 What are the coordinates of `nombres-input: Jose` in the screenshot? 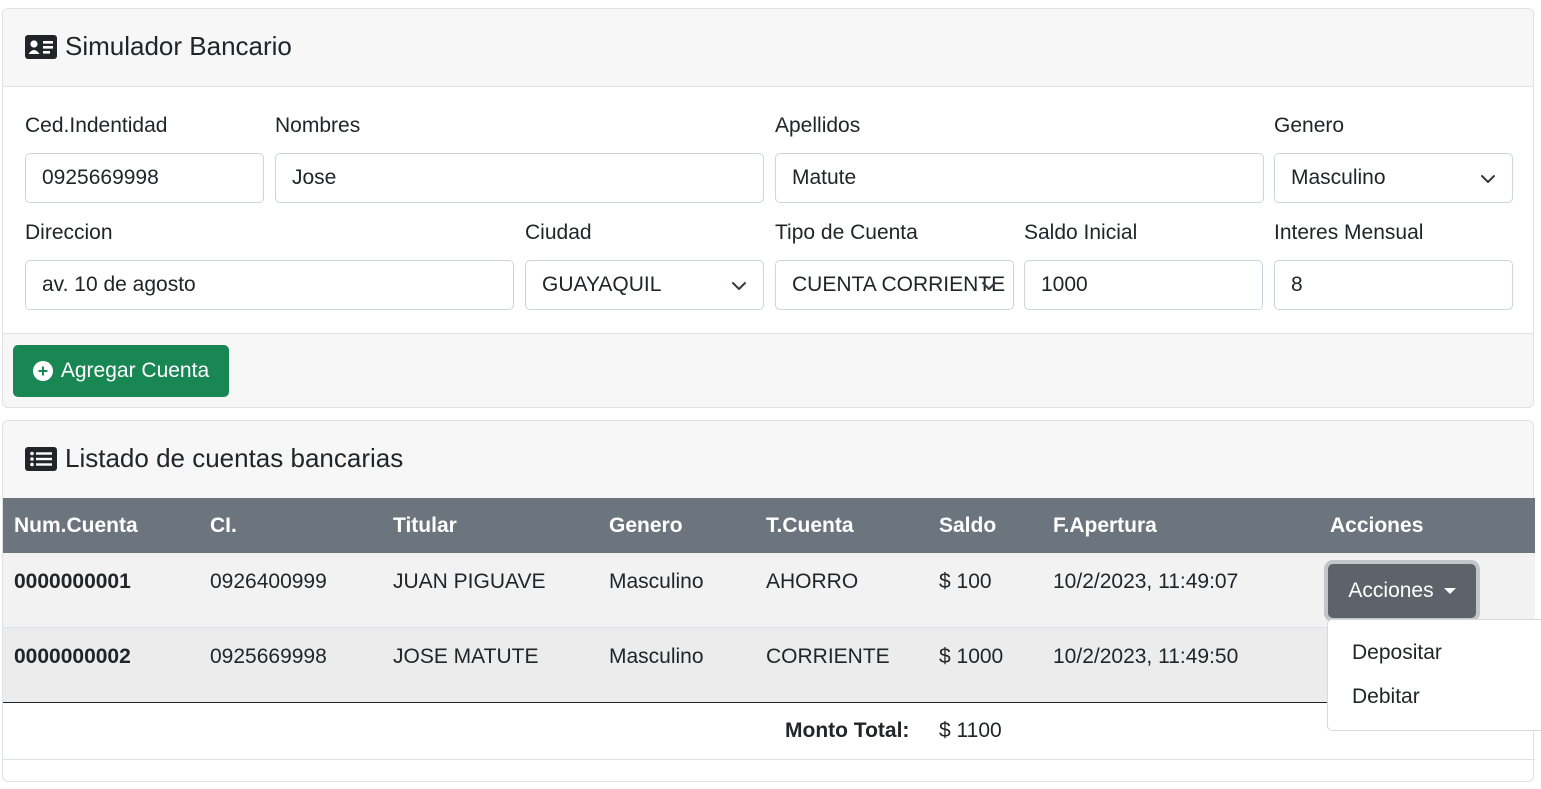 It's located at (519, 178).